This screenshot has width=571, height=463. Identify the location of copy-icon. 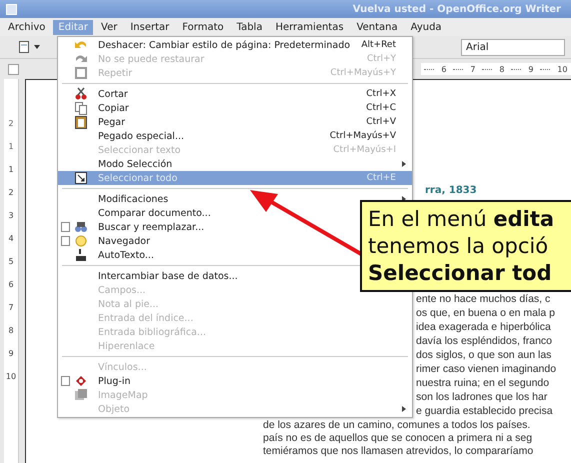
(81, 108).